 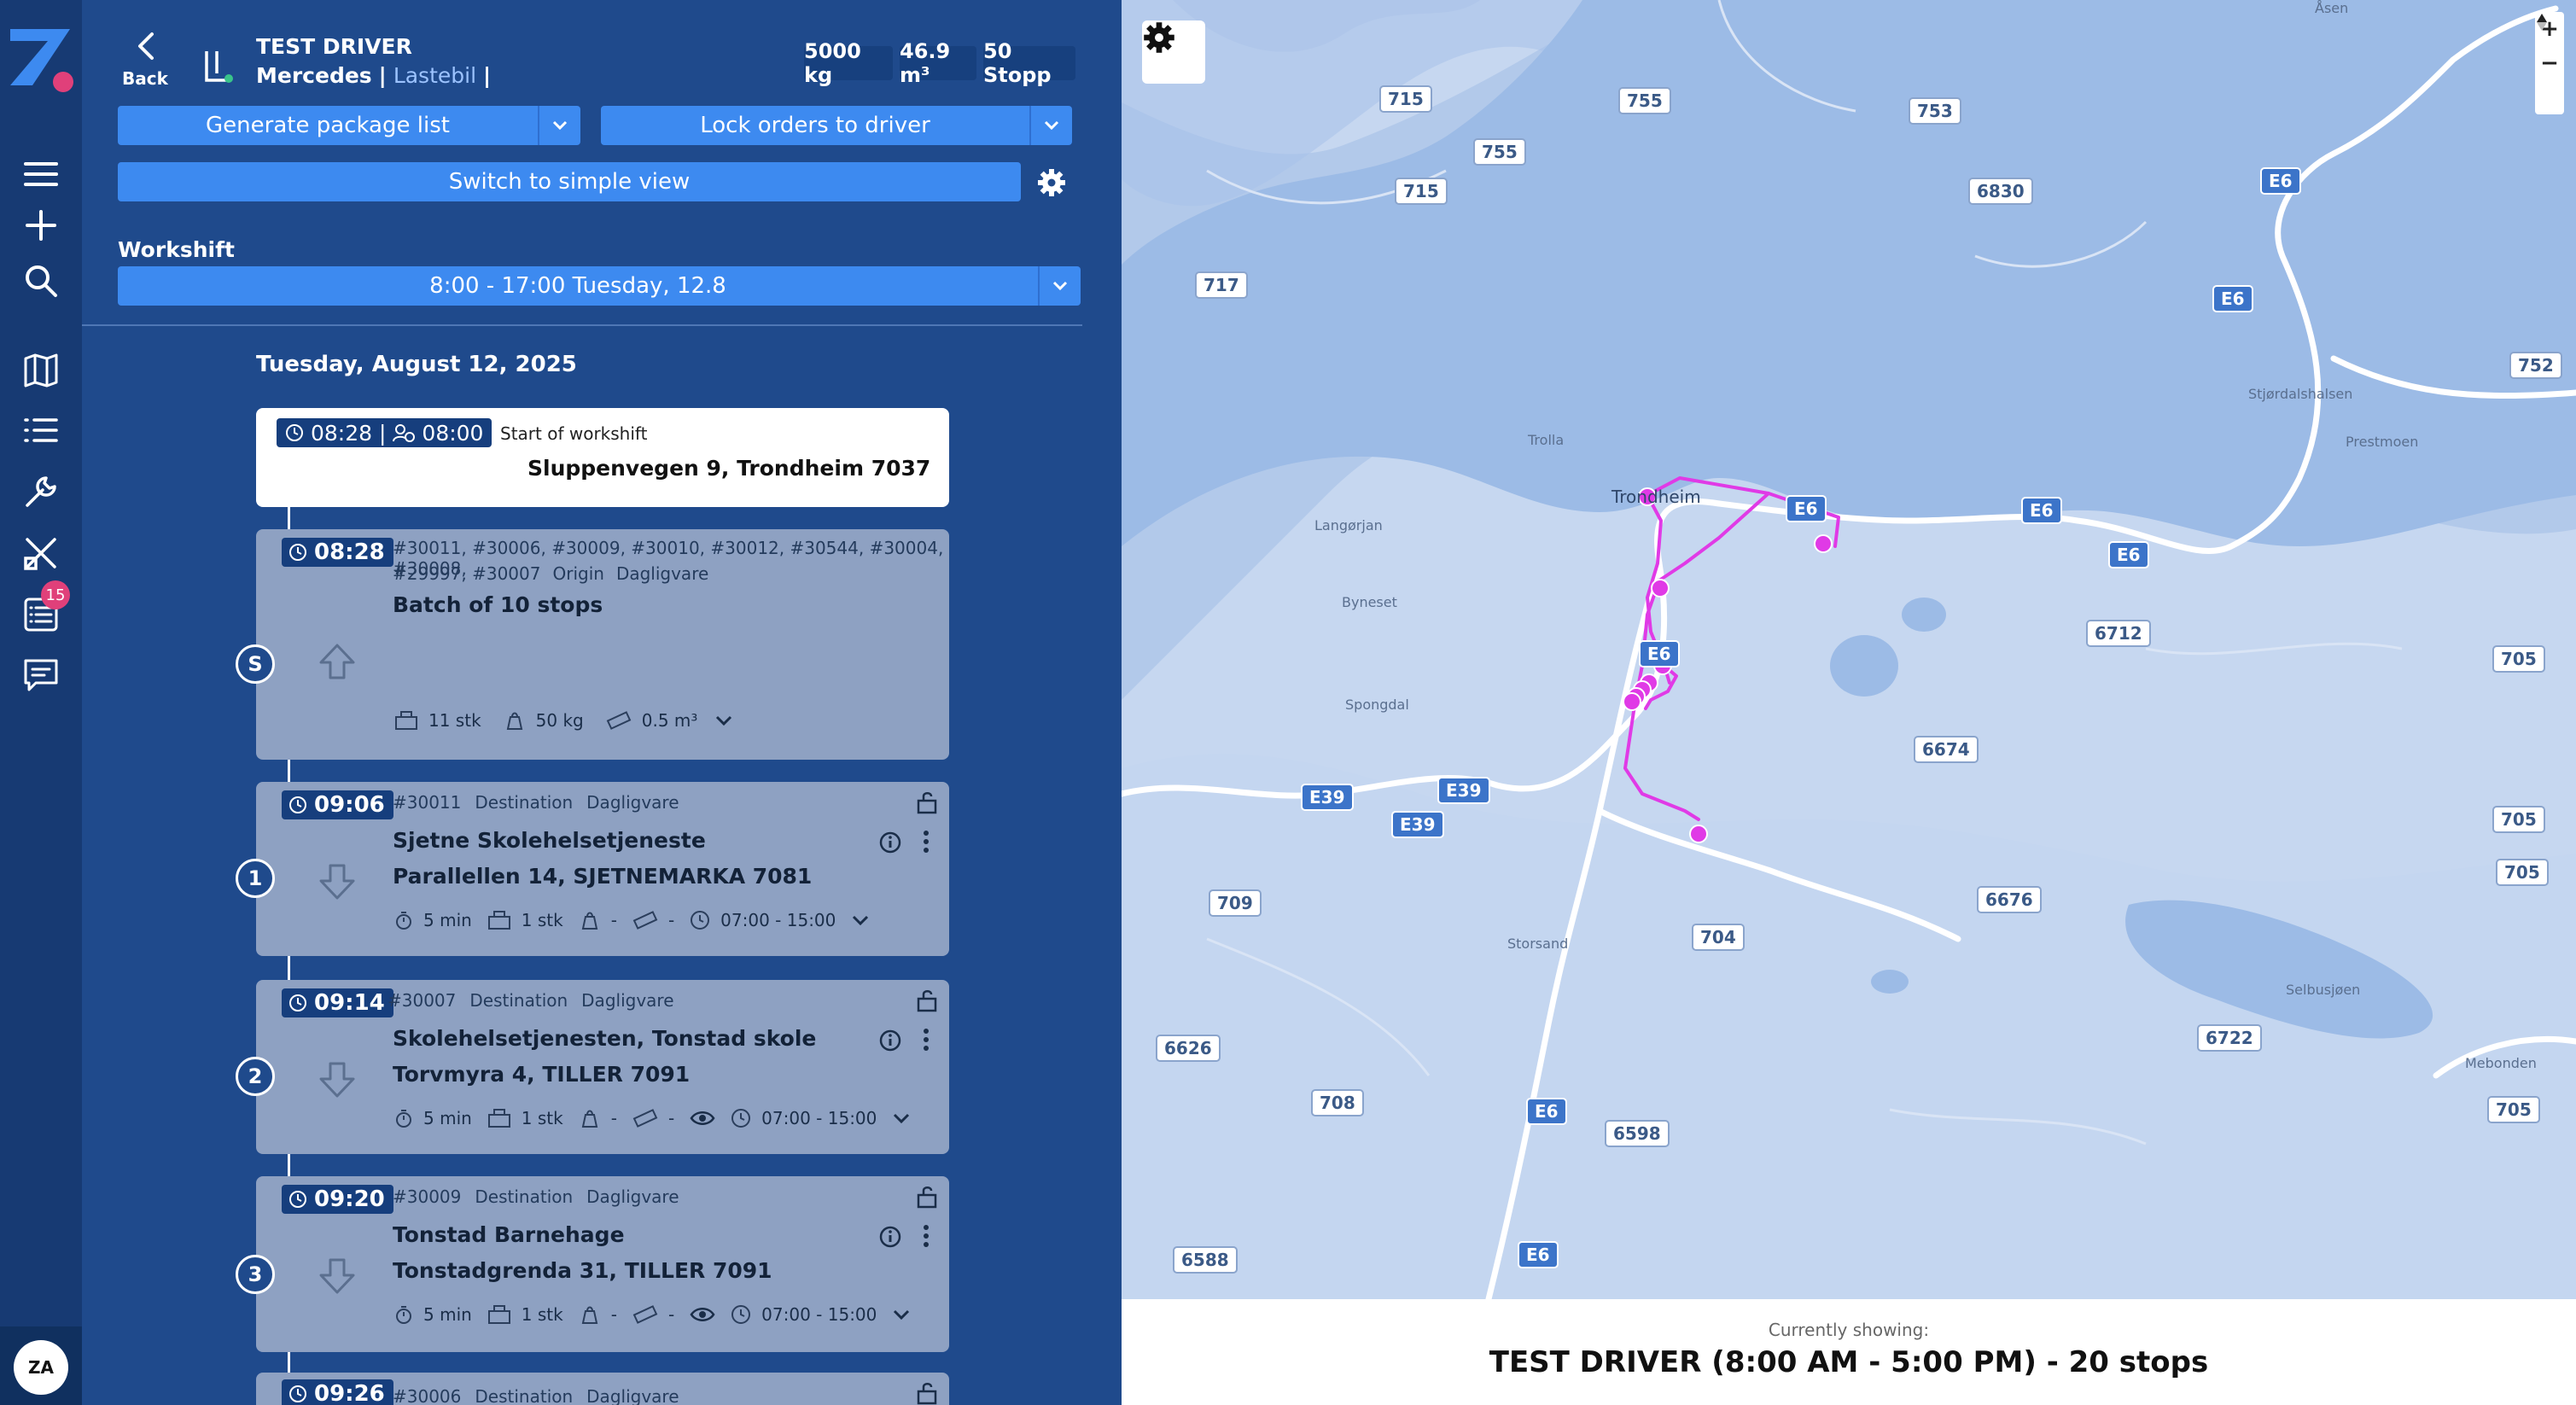 I want to click on icon-rail: 15 ZA, so click(x=41, y=702).